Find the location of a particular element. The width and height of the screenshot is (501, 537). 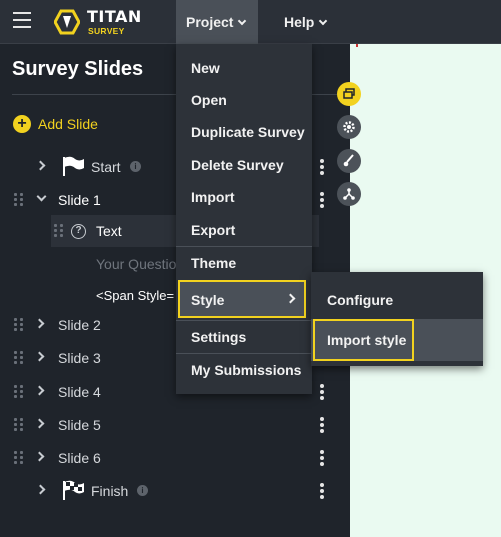

menu-item-new: New is located at coordinates (244, 68).